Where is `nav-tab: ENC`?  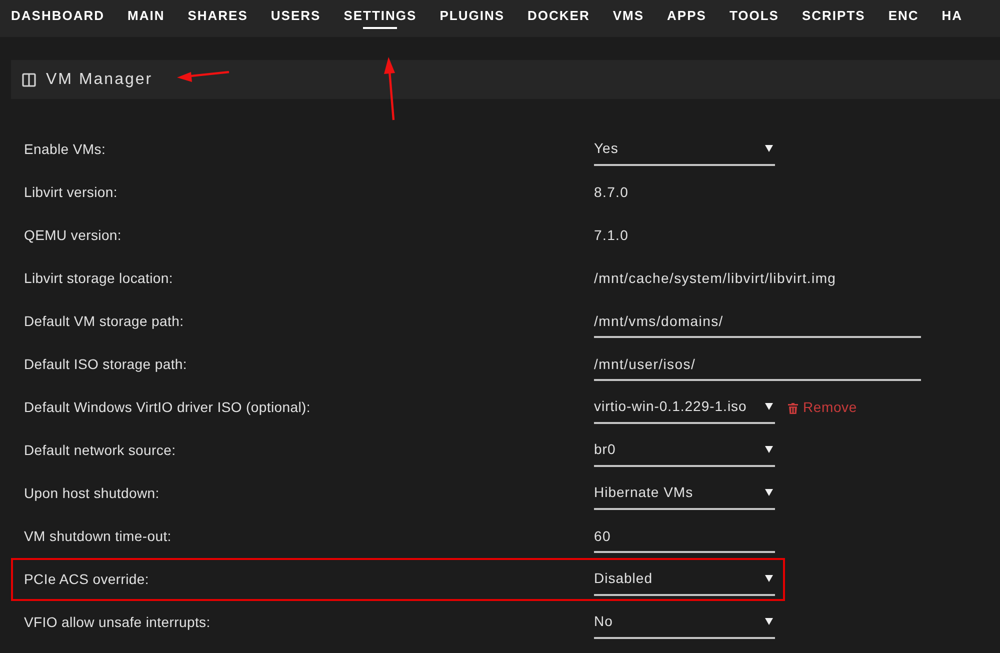
nav-tab: ENC is located at coordinates (903, 16).